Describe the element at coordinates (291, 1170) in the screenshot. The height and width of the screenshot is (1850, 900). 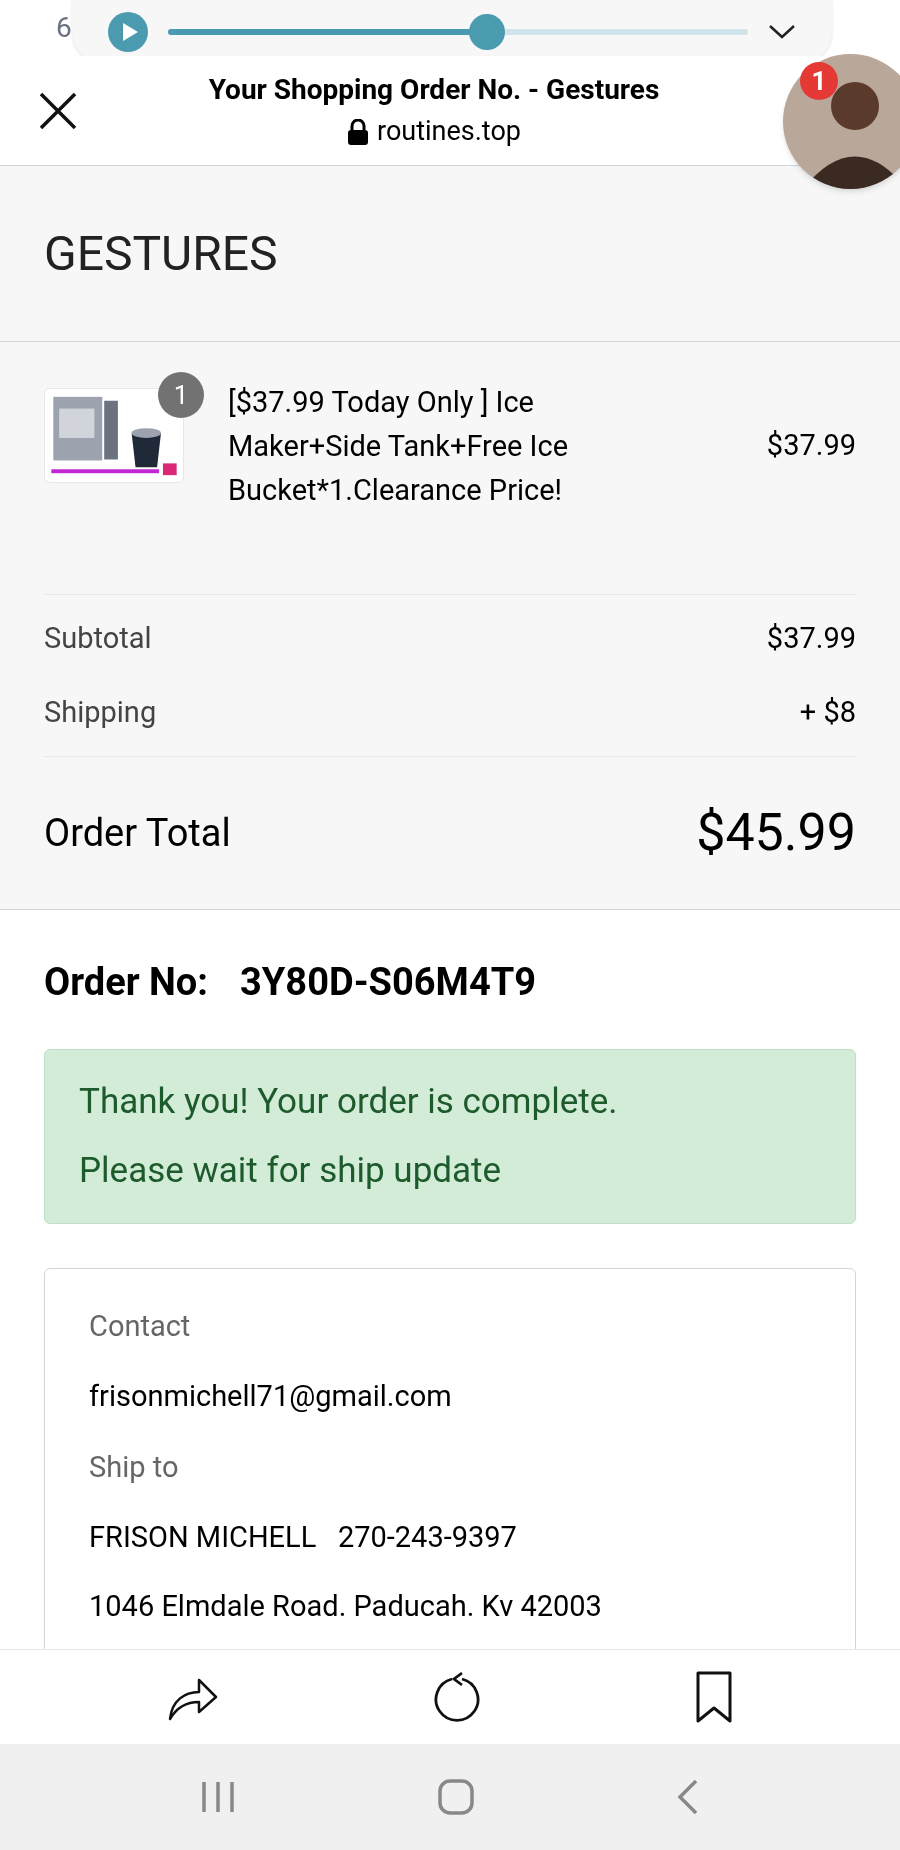
I see `notice-text: Please wait for ship update` at that location.